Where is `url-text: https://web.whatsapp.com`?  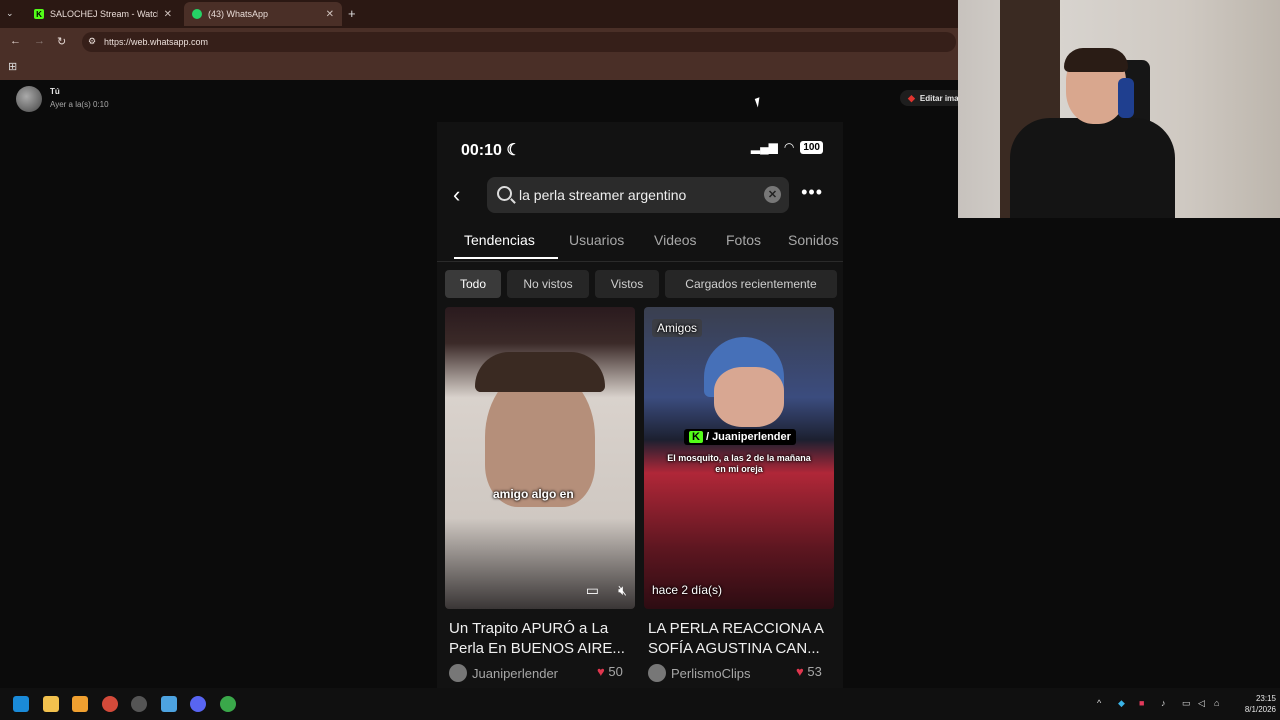
url-text: https://web.whatsapp.com is located at coordinates (156, 42).